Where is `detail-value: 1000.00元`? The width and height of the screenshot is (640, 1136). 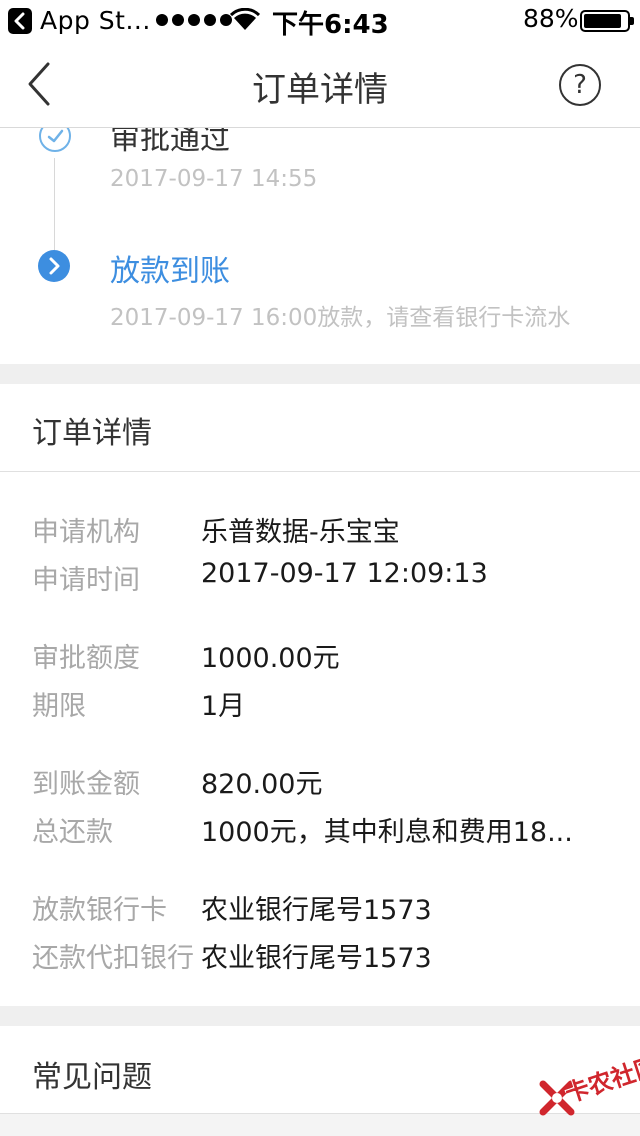 detail-value: 1000.00元 is located at coordinates (270, 658).